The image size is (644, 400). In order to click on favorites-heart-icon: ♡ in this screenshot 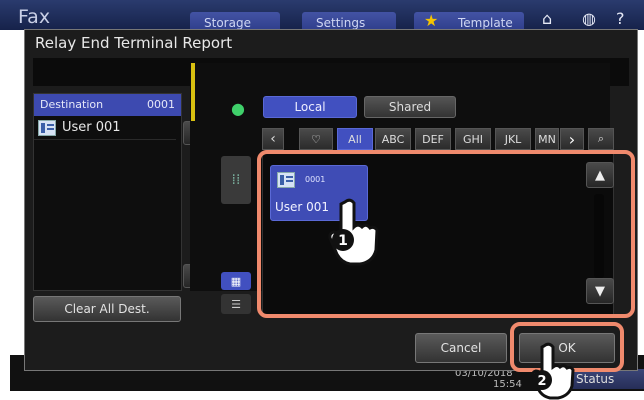, I will do `click(316, 139)`.